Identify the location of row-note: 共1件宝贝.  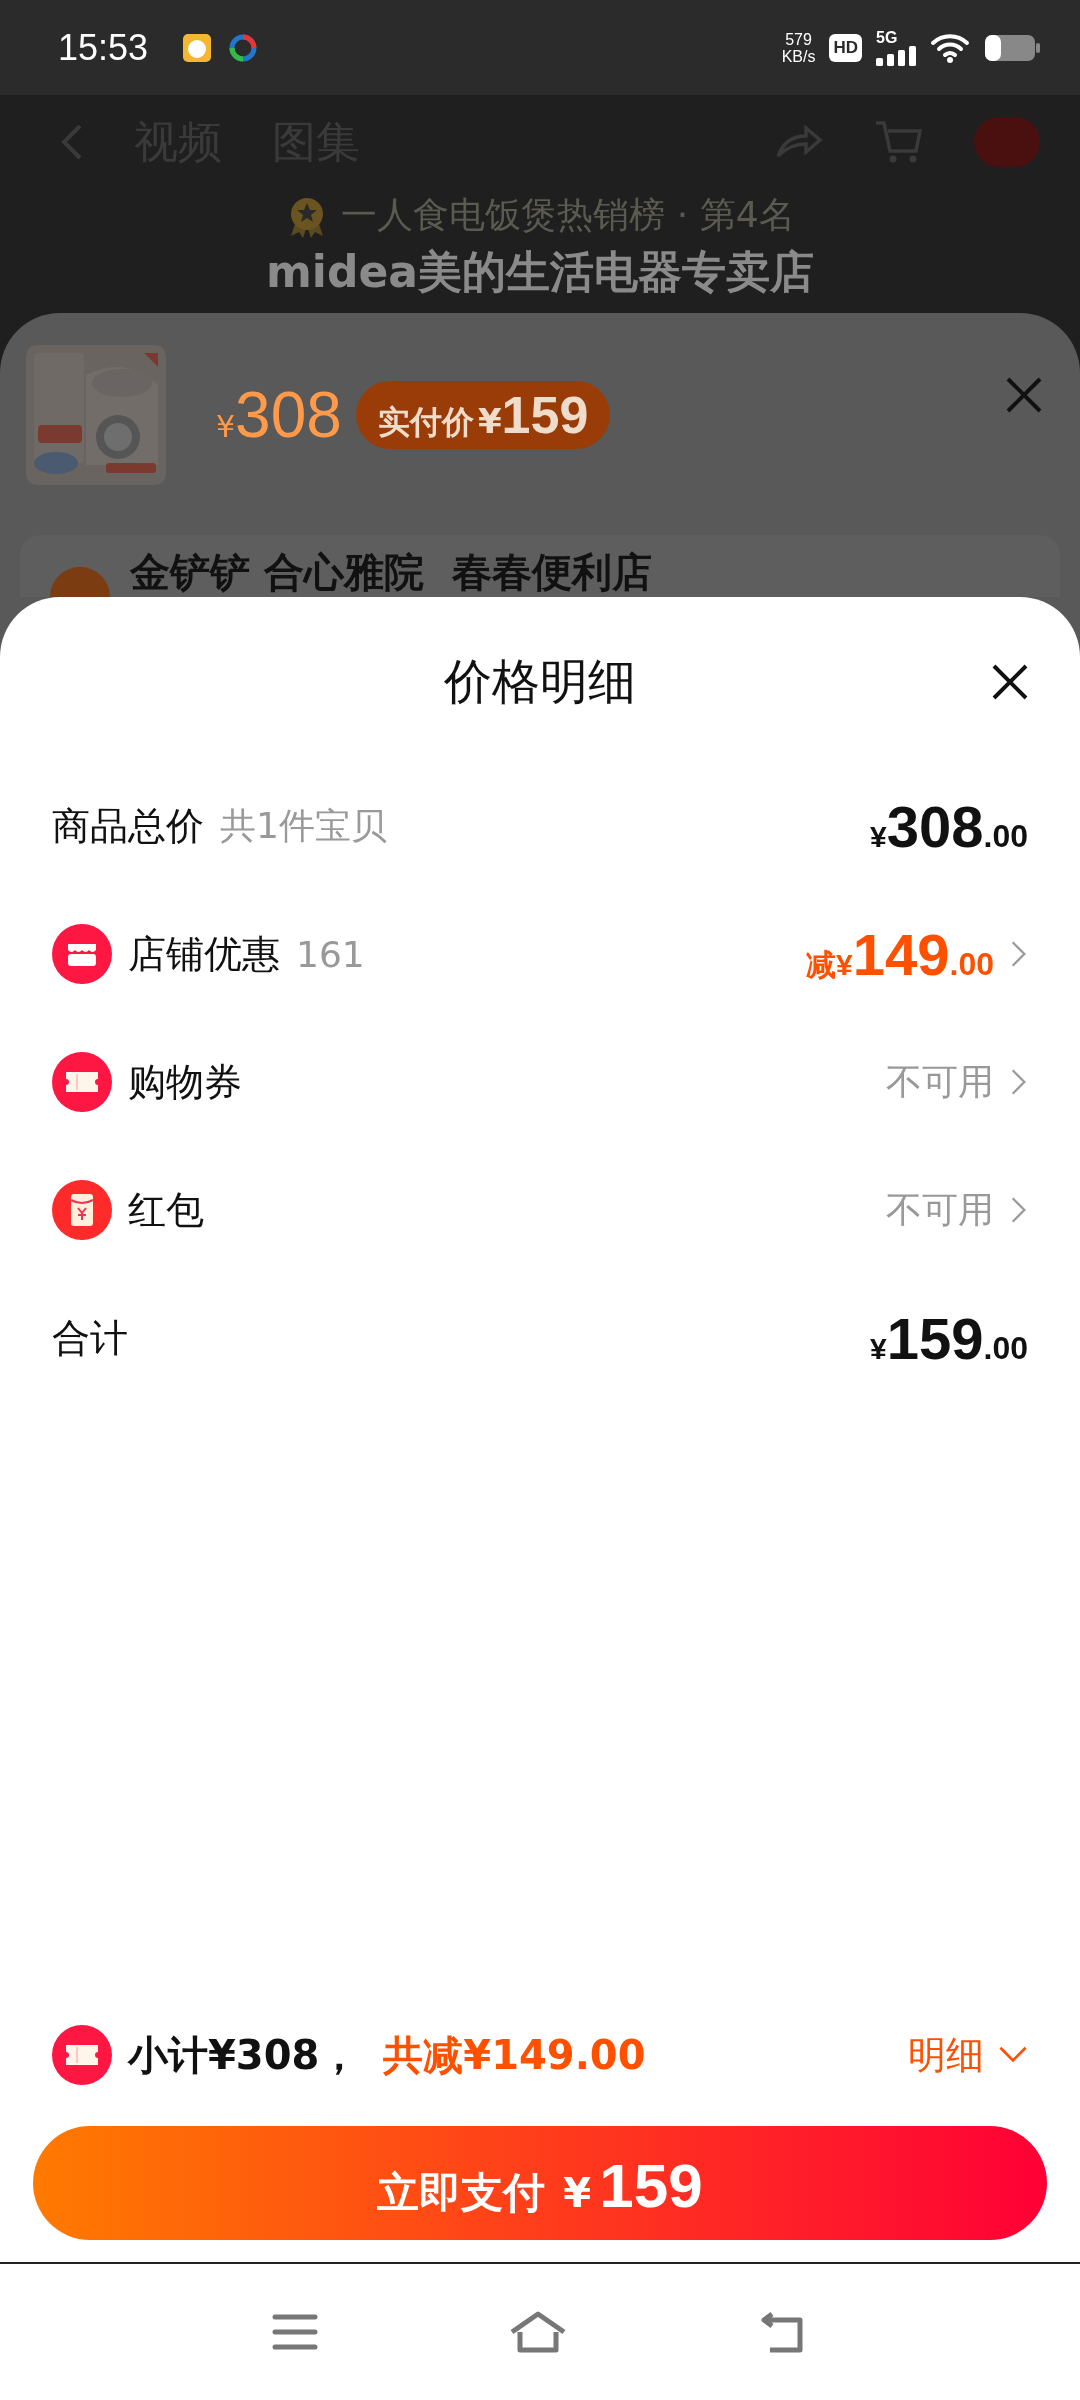
(303, 825).